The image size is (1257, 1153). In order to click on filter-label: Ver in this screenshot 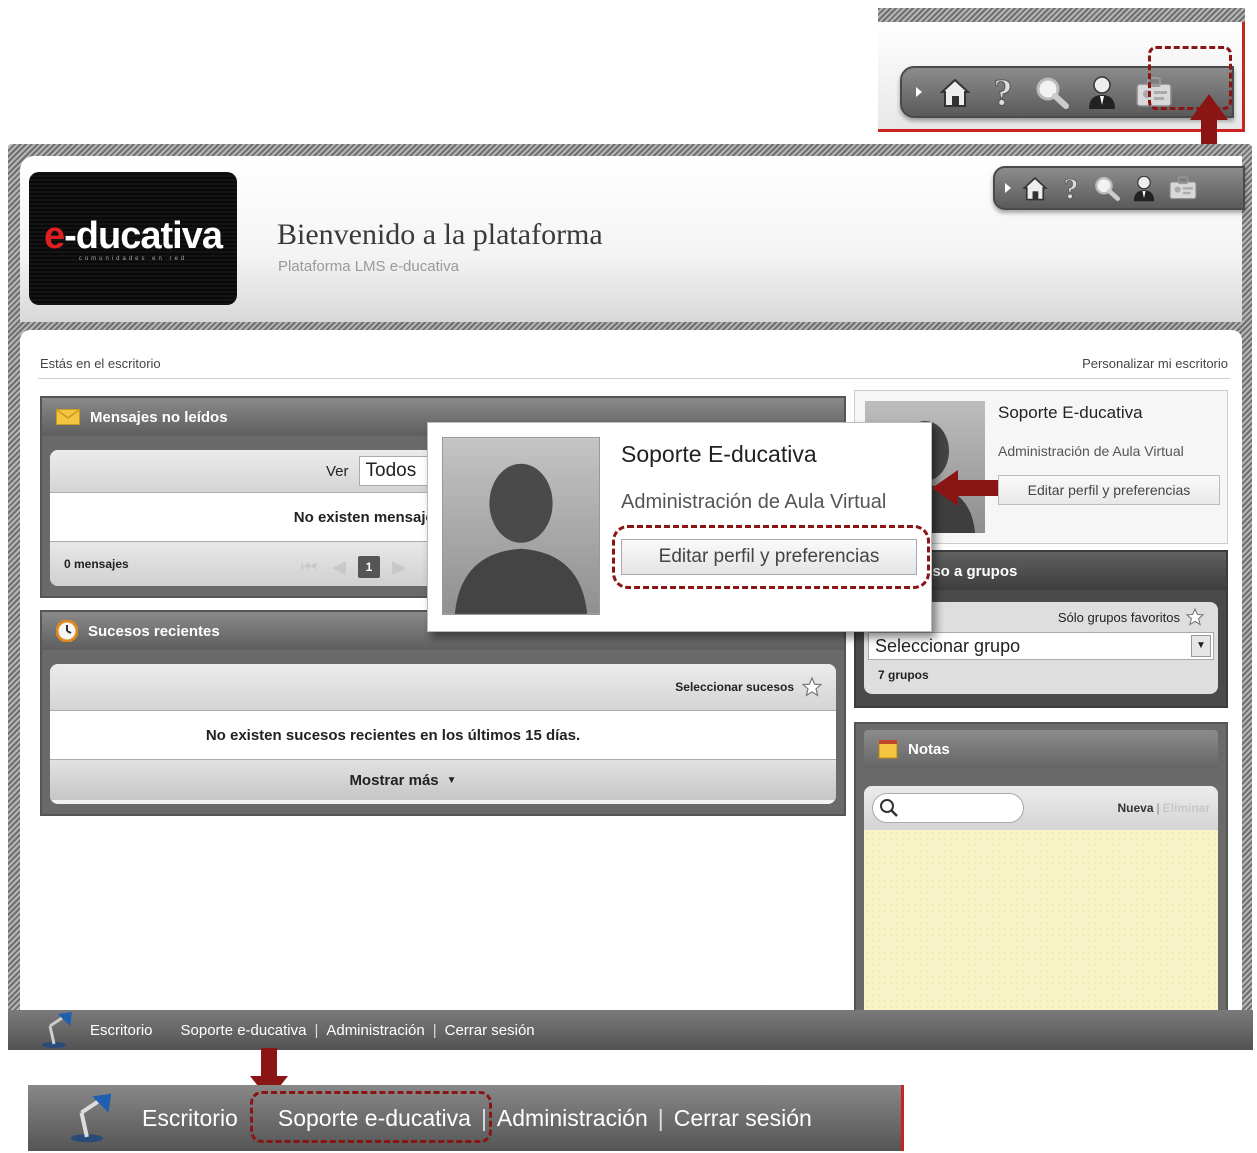, I will do `click(337, 471)`.